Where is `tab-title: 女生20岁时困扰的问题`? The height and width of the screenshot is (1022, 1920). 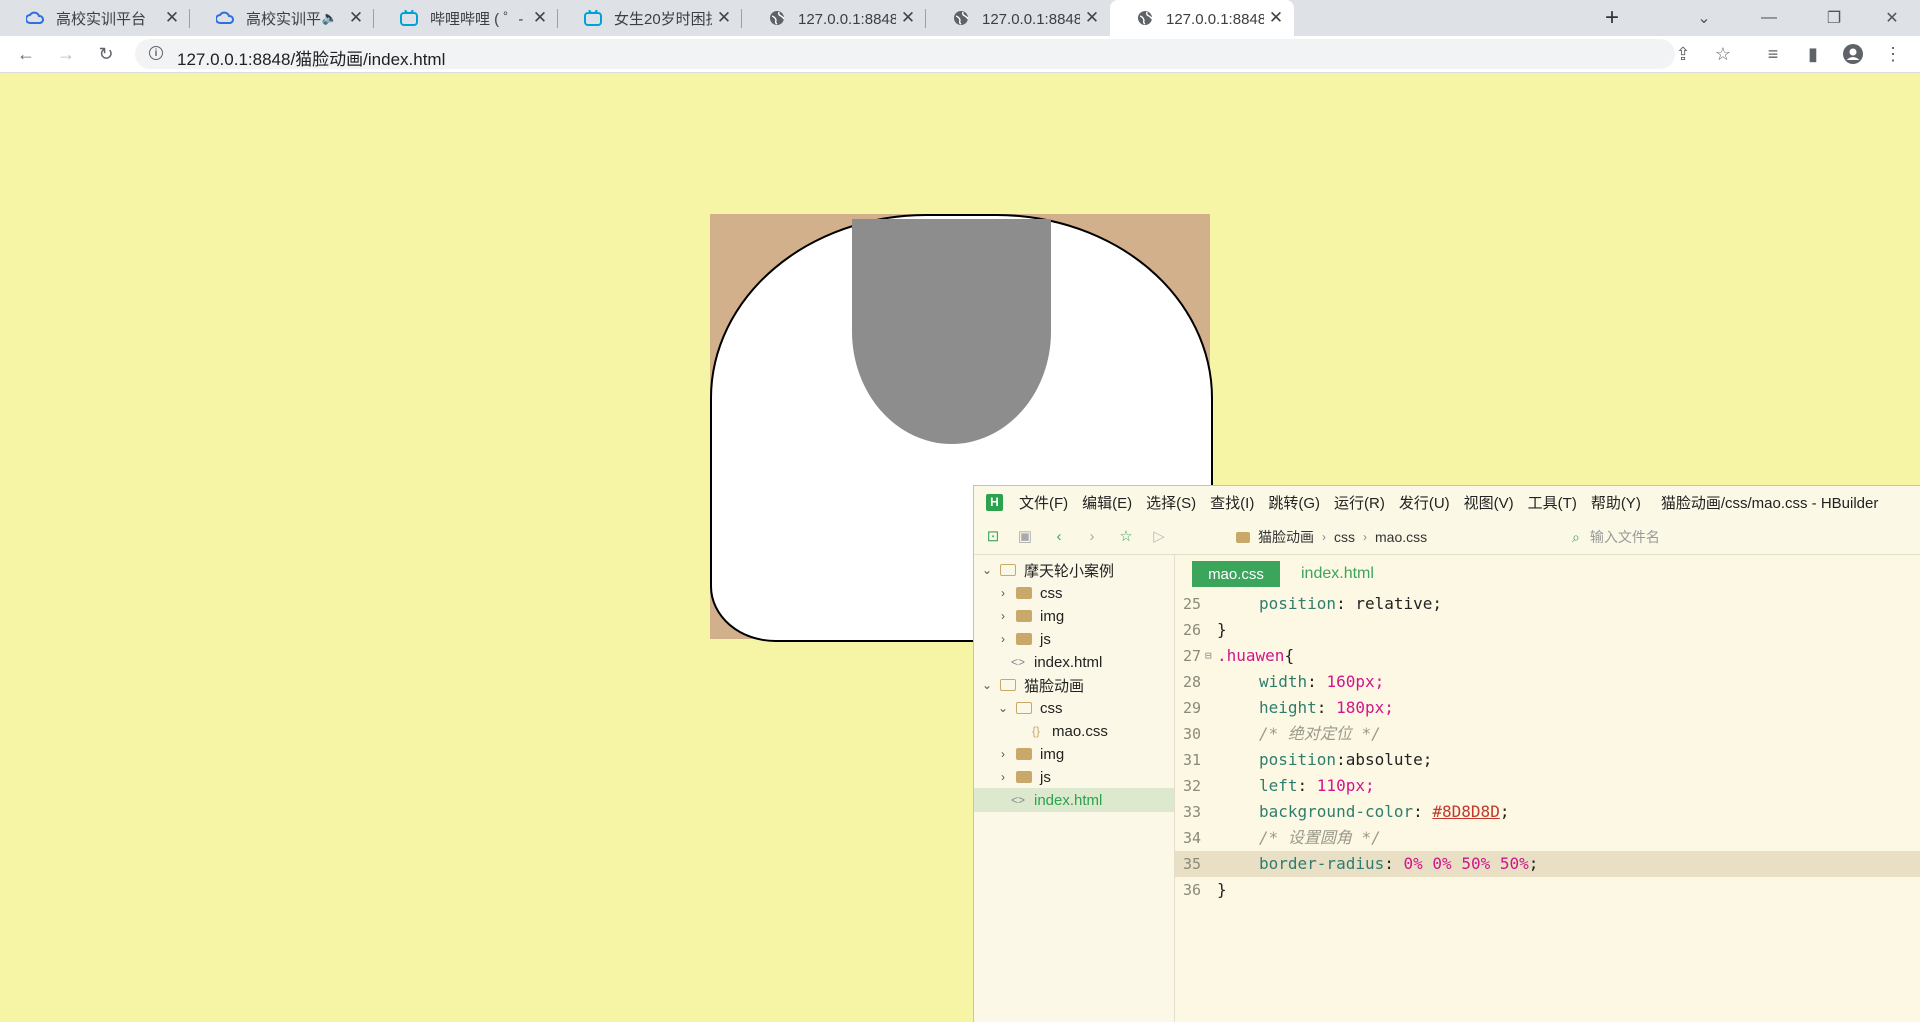
tab-title: 女生20岁时困扰的问题 is located at coordinates (663, 19).